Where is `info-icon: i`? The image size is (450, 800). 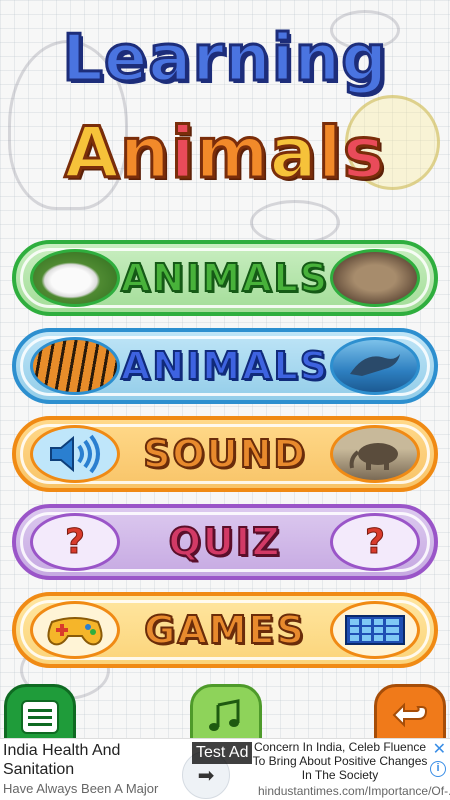
info-icon: i is located at coordinates (438, 769).